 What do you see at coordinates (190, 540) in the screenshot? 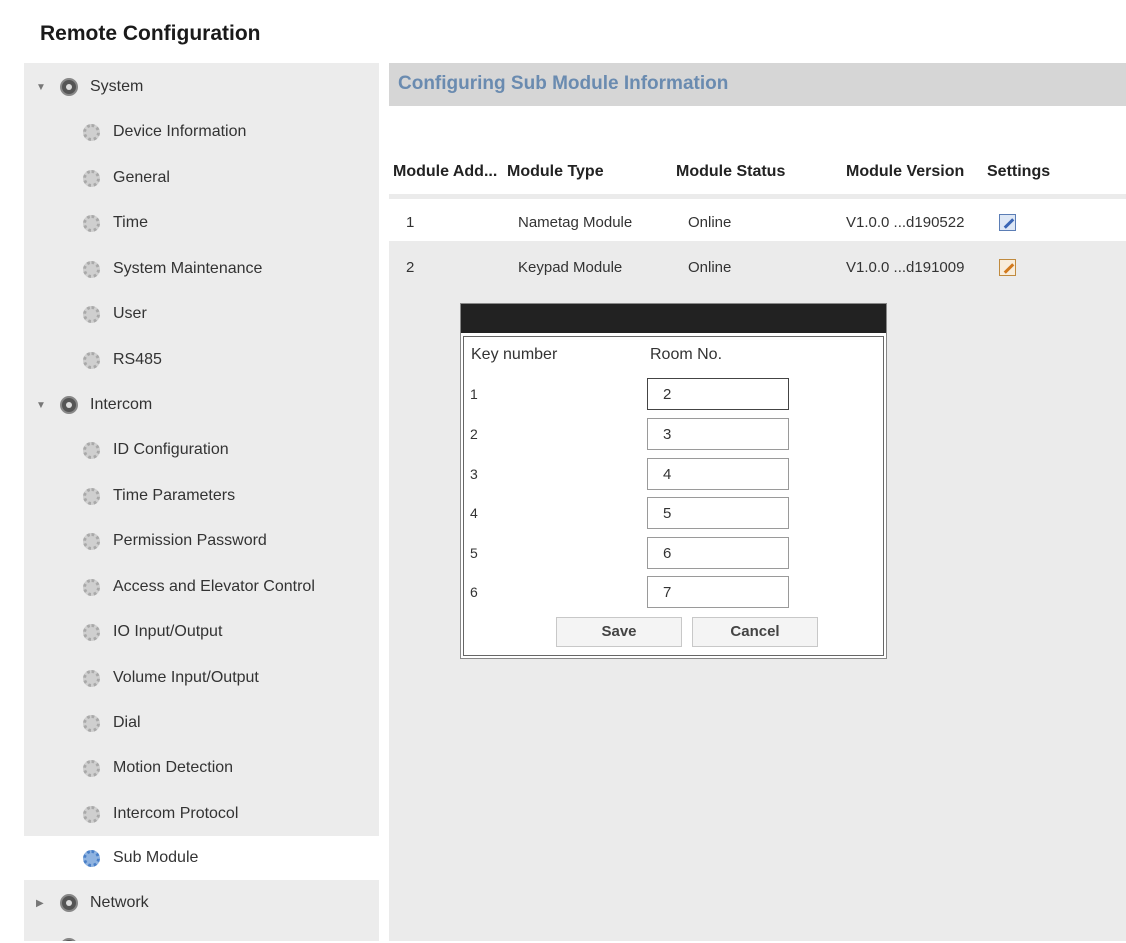
I see `sidebar-item-label: Permission Password` at bounding box center [190, 540].